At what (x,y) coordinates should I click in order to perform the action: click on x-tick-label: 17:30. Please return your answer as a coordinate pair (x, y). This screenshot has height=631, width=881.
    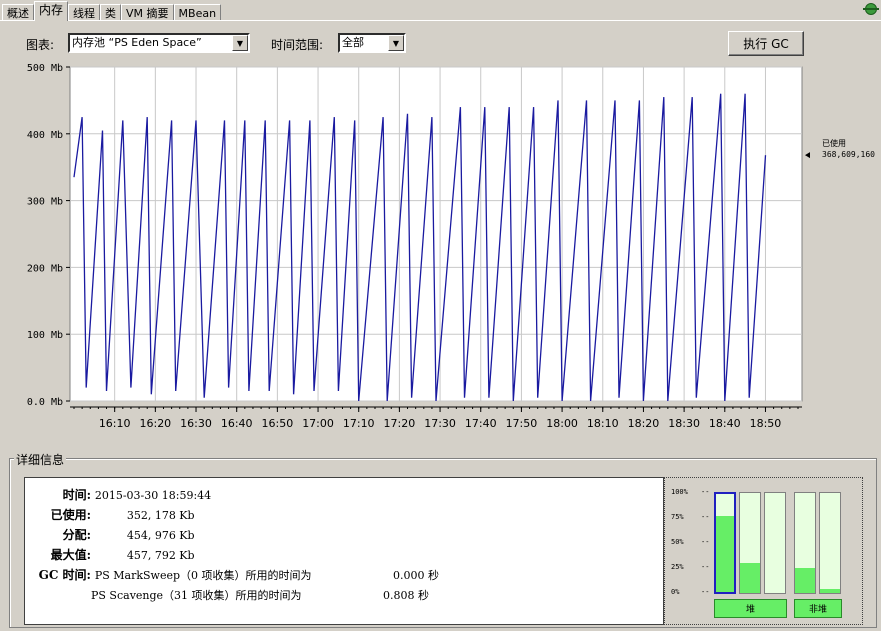
    Looking at the image, I should click on (440, 423).